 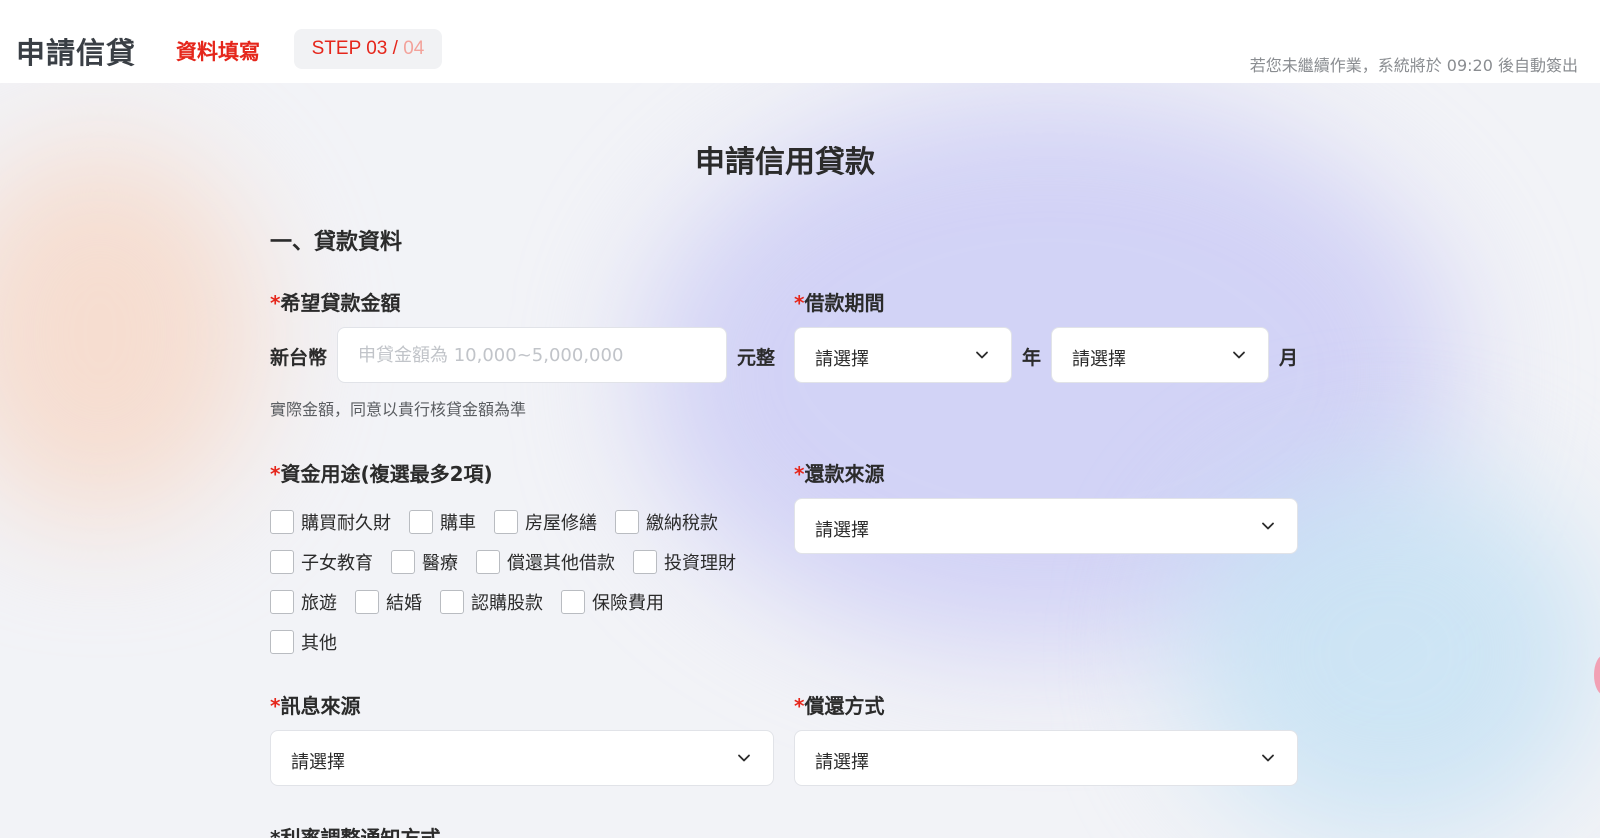 I want to click on repay-method-value: 請選擇, so click(x=842, y=762).